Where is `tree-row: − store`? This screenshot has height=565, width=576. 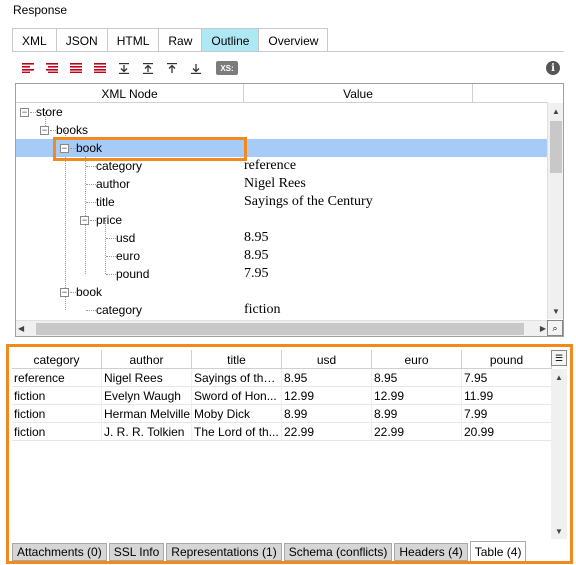
tree-row: − store is located at coordinates (282, 112).